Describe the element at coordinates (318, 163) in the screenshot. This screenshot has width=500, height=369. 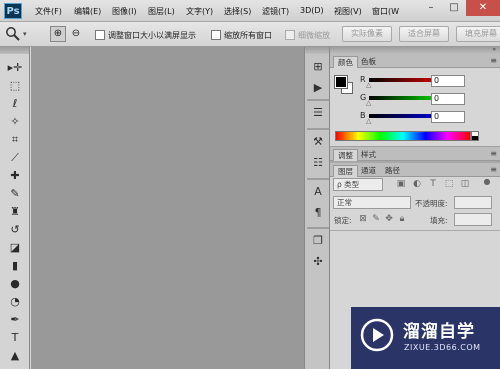
I see `adjustments-panel-icon: ☷` at that location.